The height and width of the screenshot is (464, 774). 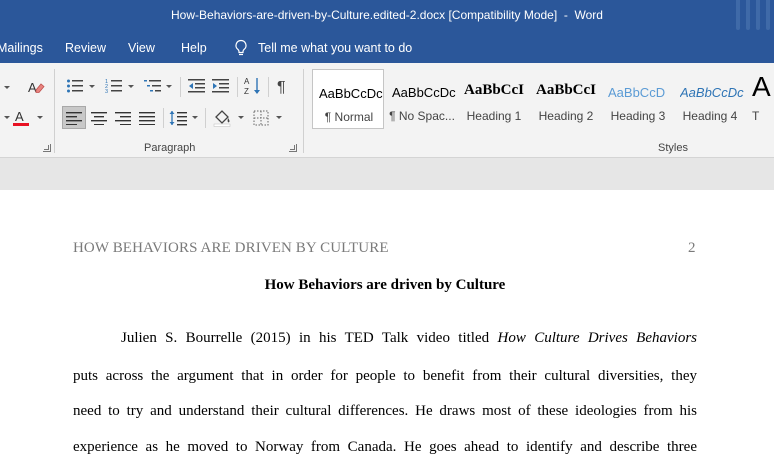 What do you see at coordinates (566, 116) in the screenshot?
I see `style-name: Heading 2` at bounding box center [566, 116].